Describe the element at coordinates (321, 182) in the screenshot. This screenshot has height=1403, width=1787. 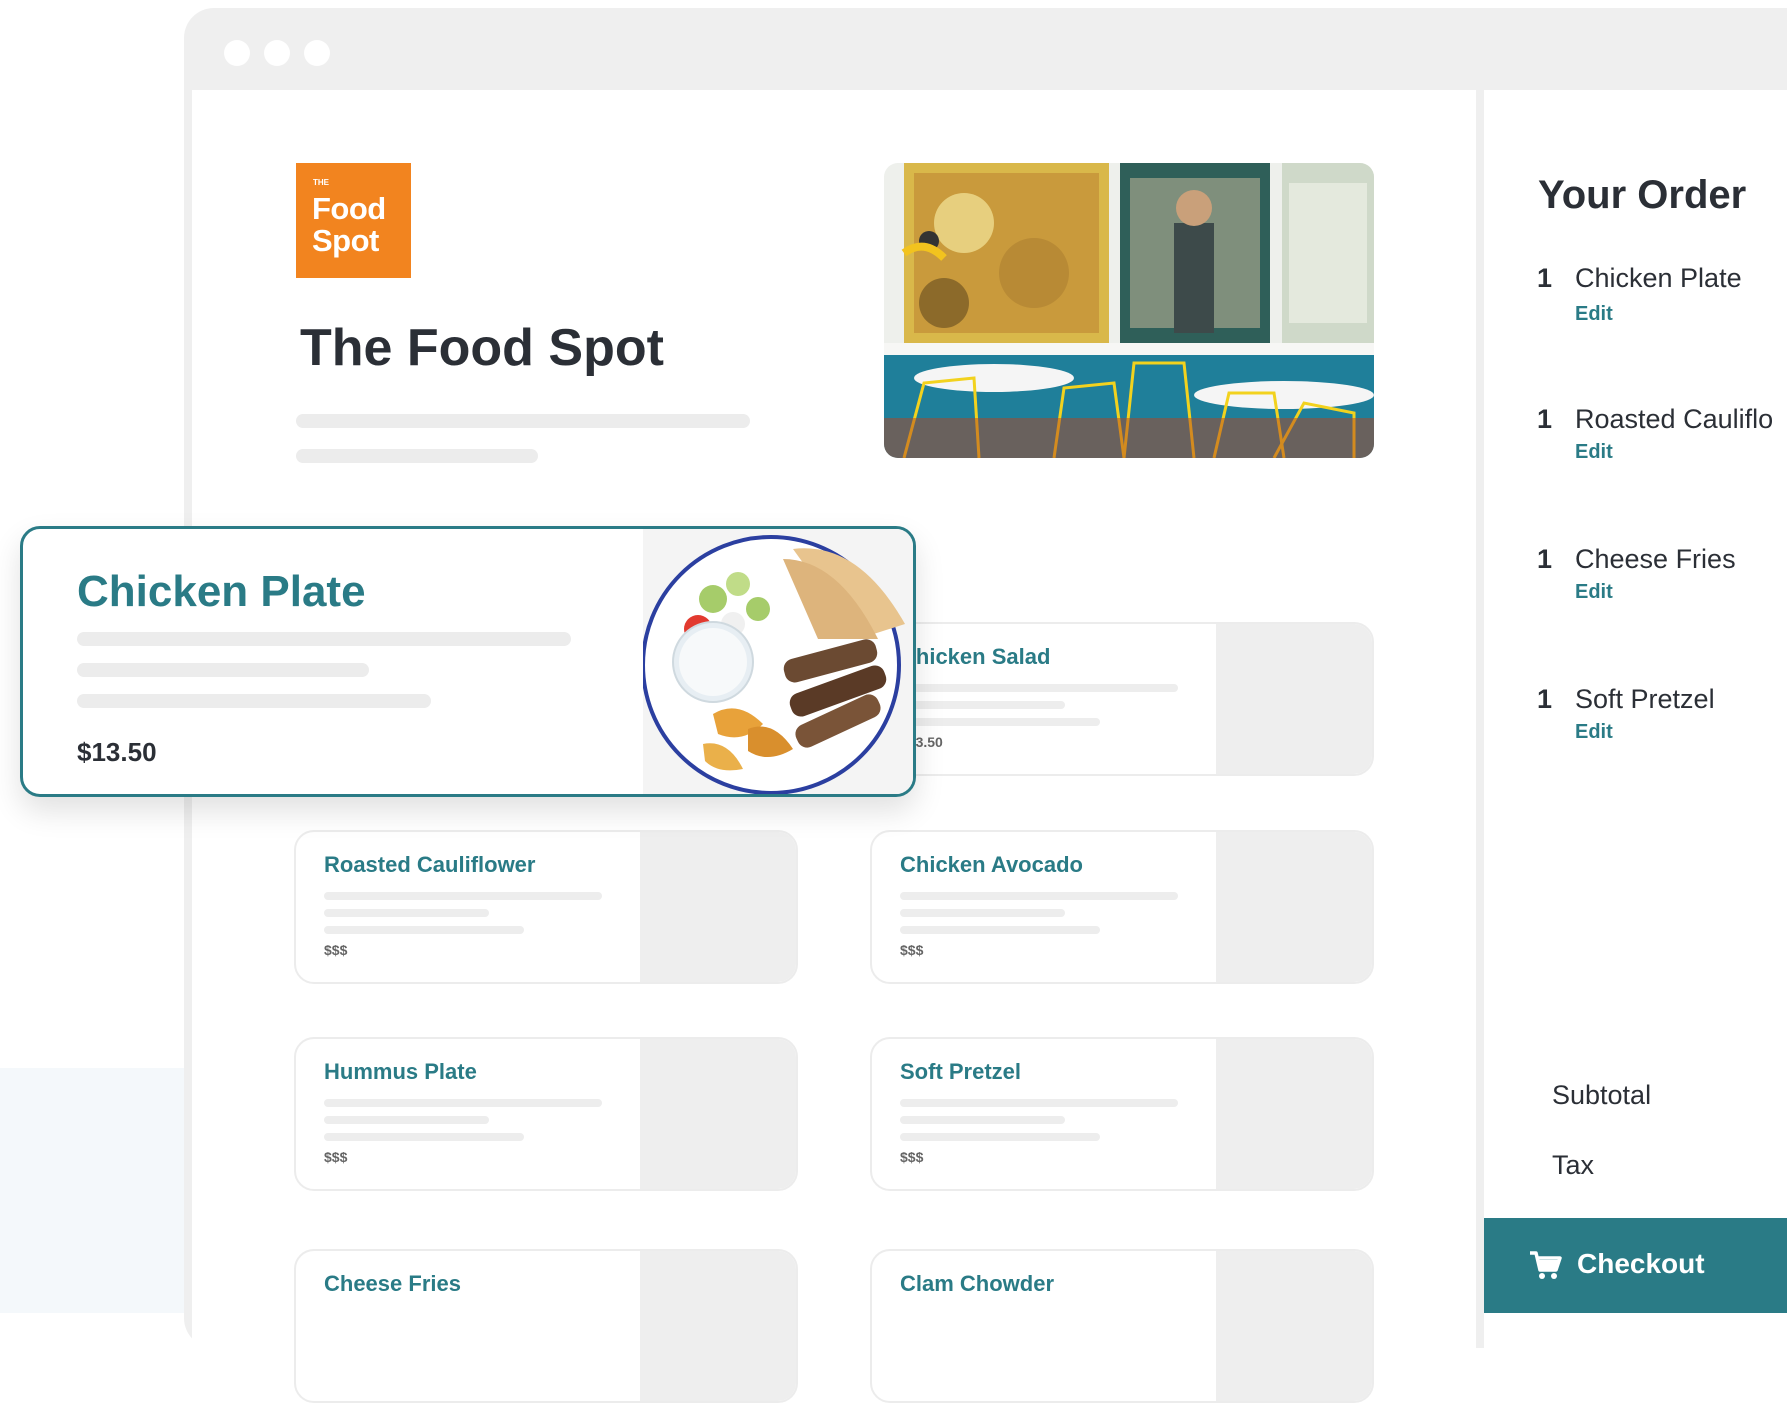
I see `logo-the-text: THE` at that location.